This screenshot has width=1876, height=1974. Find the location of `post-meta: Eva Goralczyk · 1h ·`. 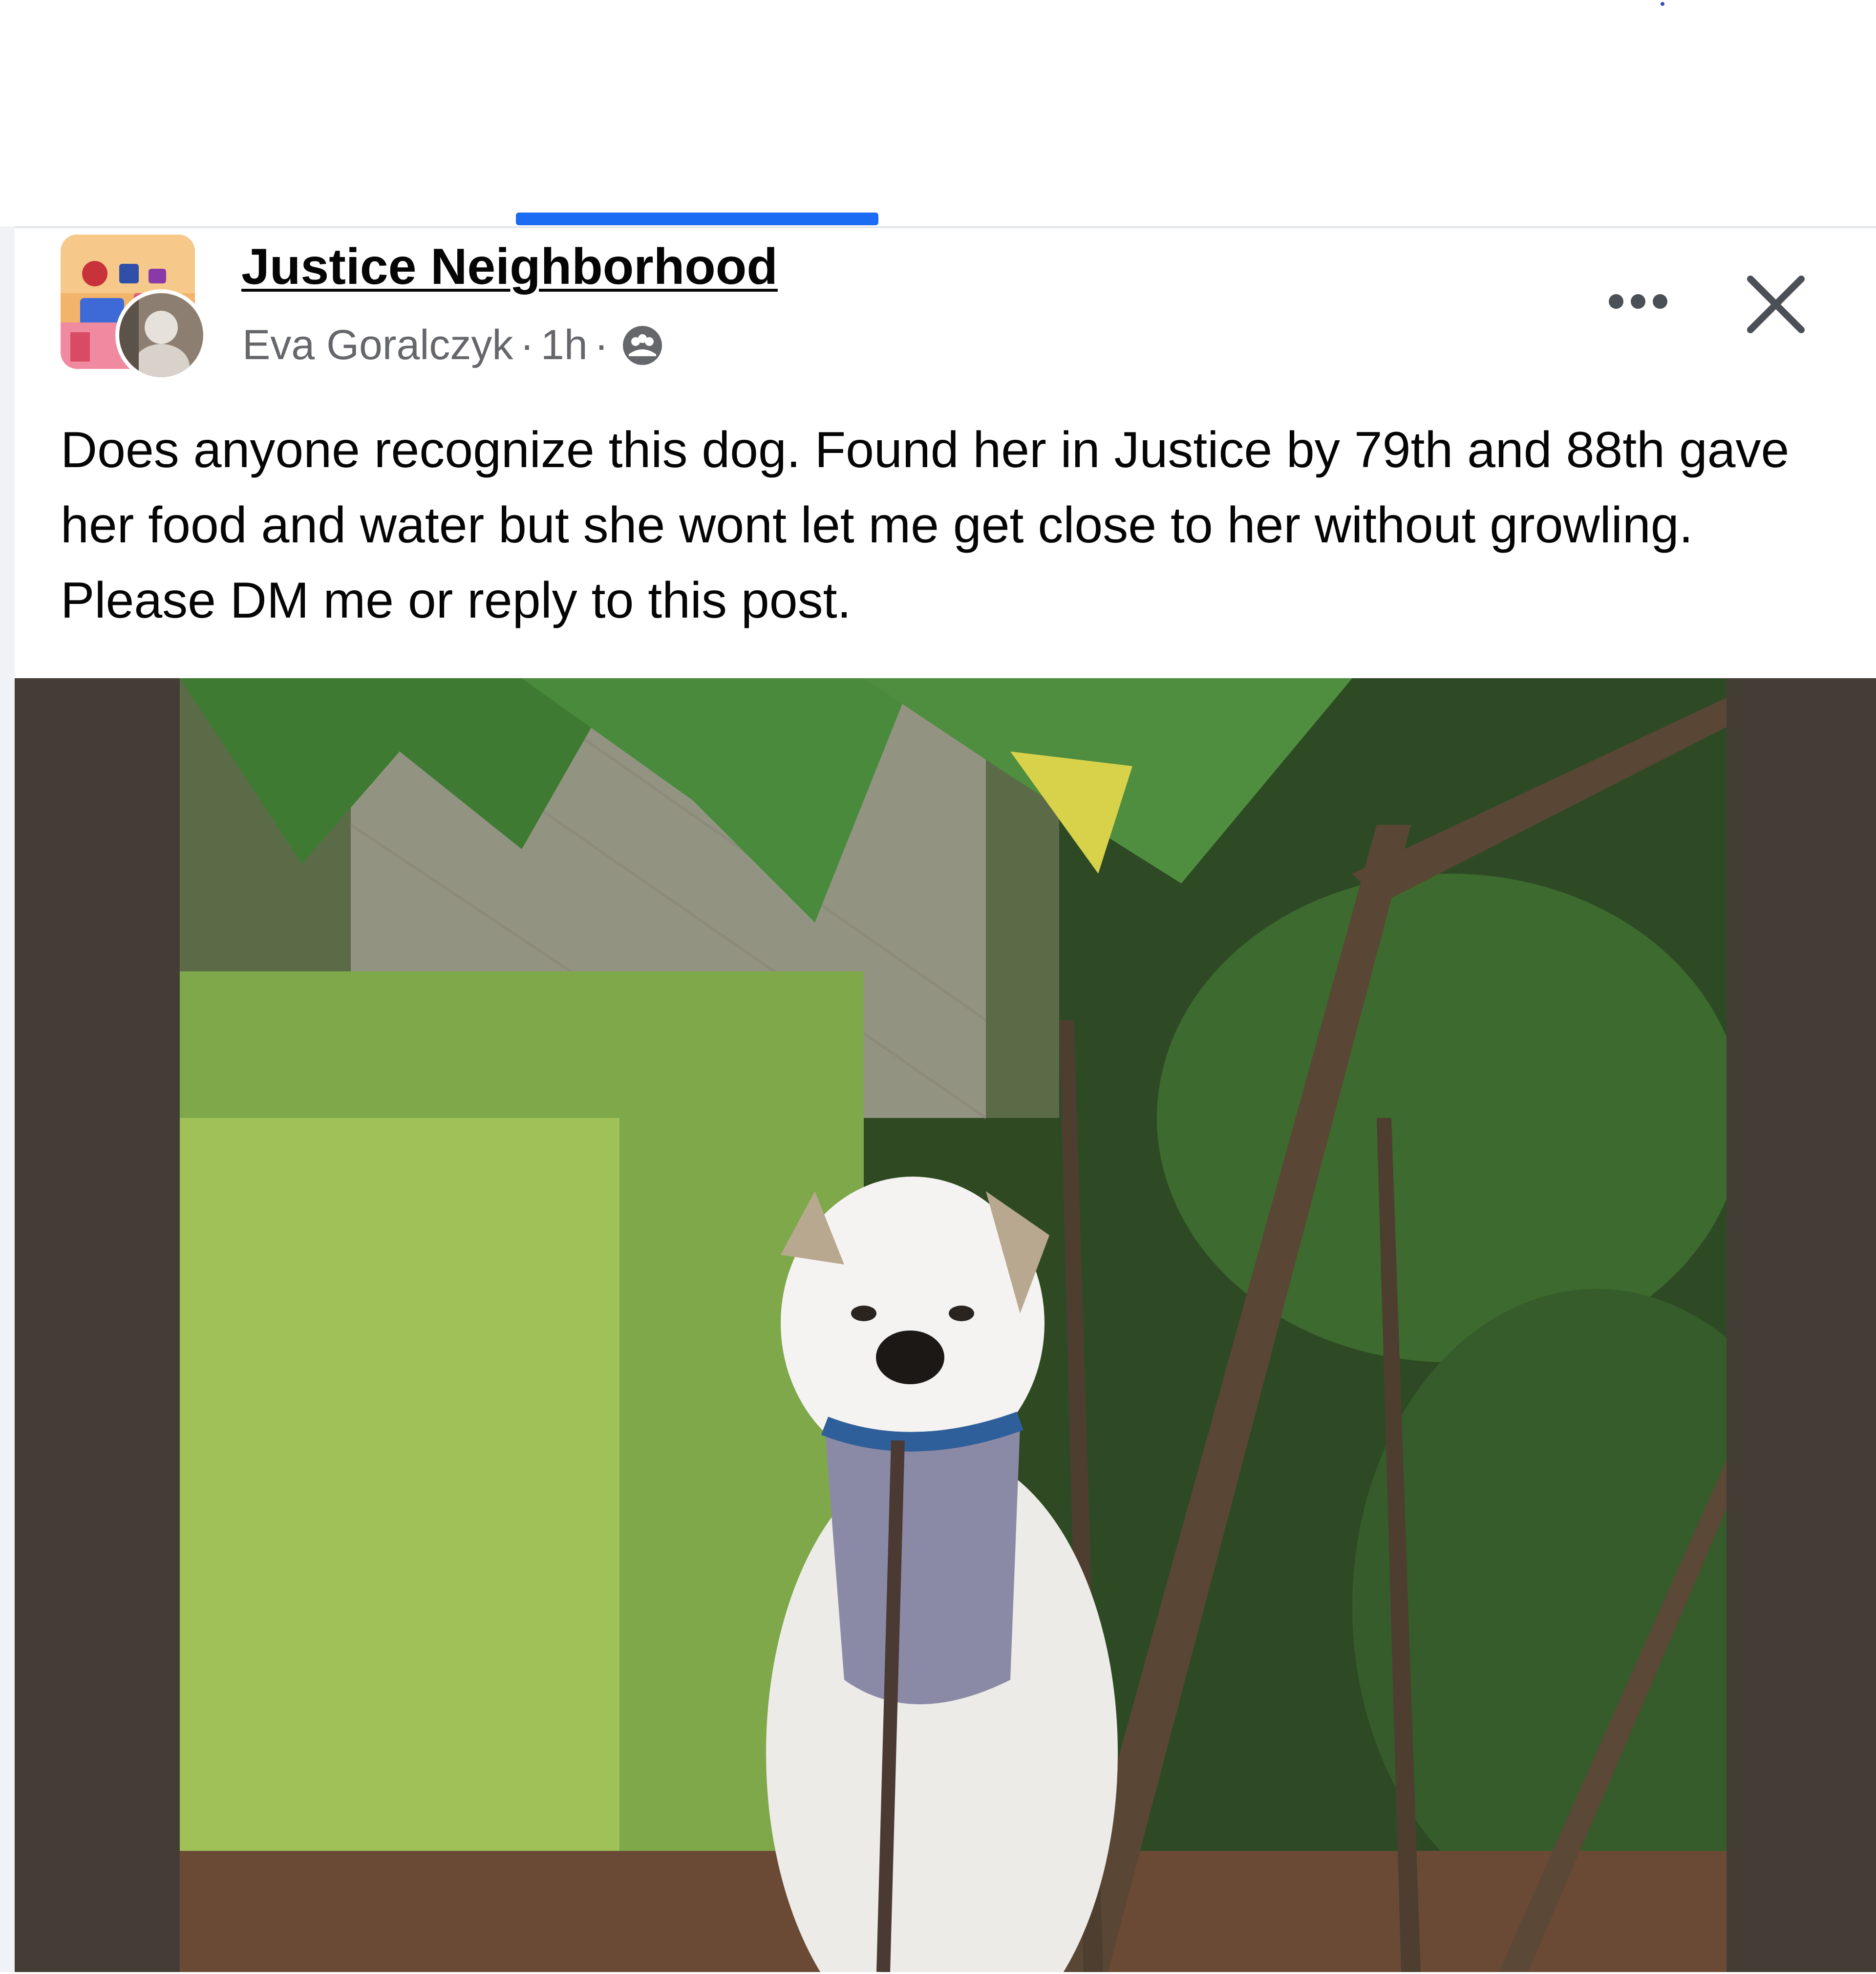

post-meta: Eva Goralczyk · 1h · is located at coordinates (454, 345).